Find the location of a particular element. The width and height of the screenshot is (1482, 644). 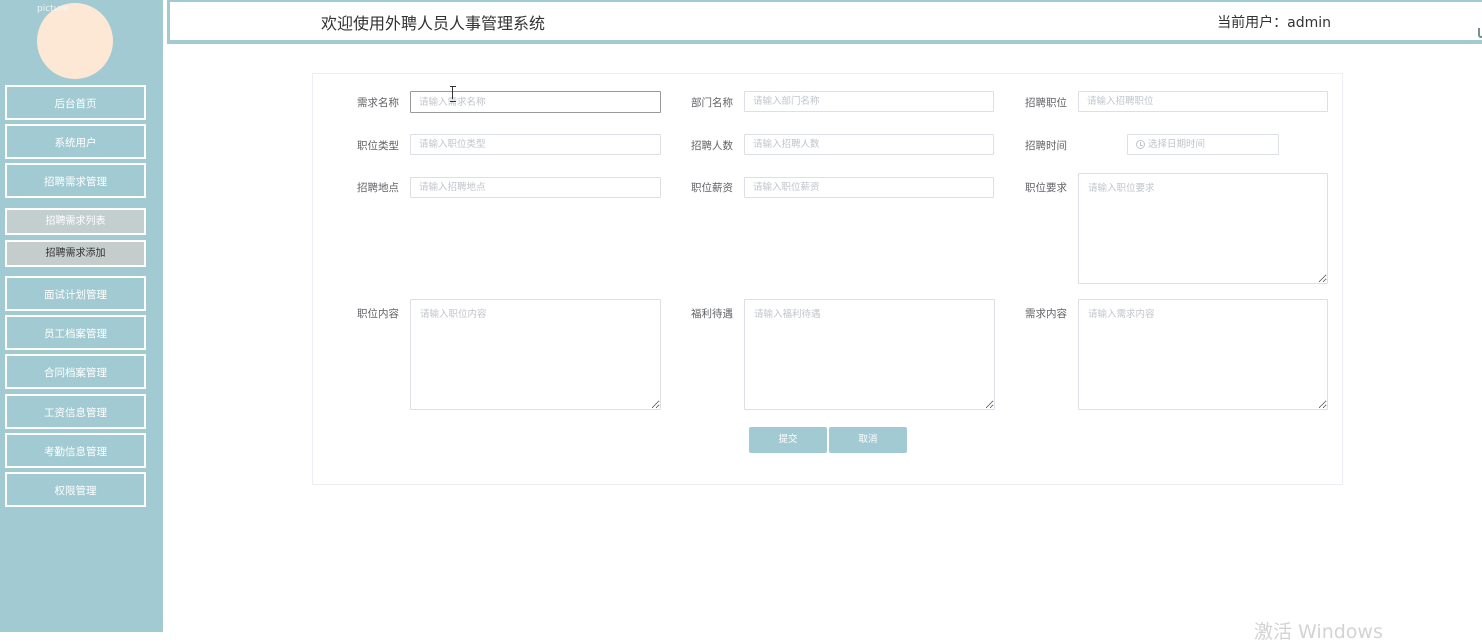

submit-button: 提交 is located at coordinates (788, 440).